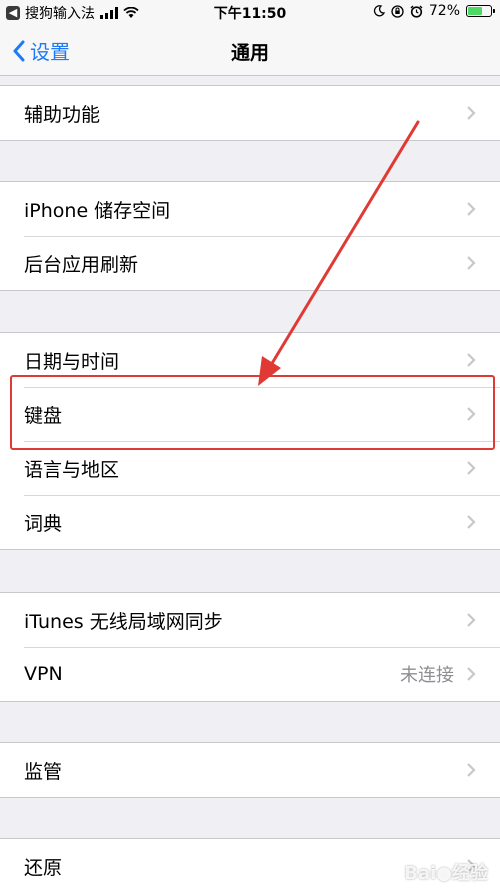  What do you see at coordinates (446, 873) in the screenshot?
I see `watermark-logo: Bai●经验` at bounding box center [446, 873].